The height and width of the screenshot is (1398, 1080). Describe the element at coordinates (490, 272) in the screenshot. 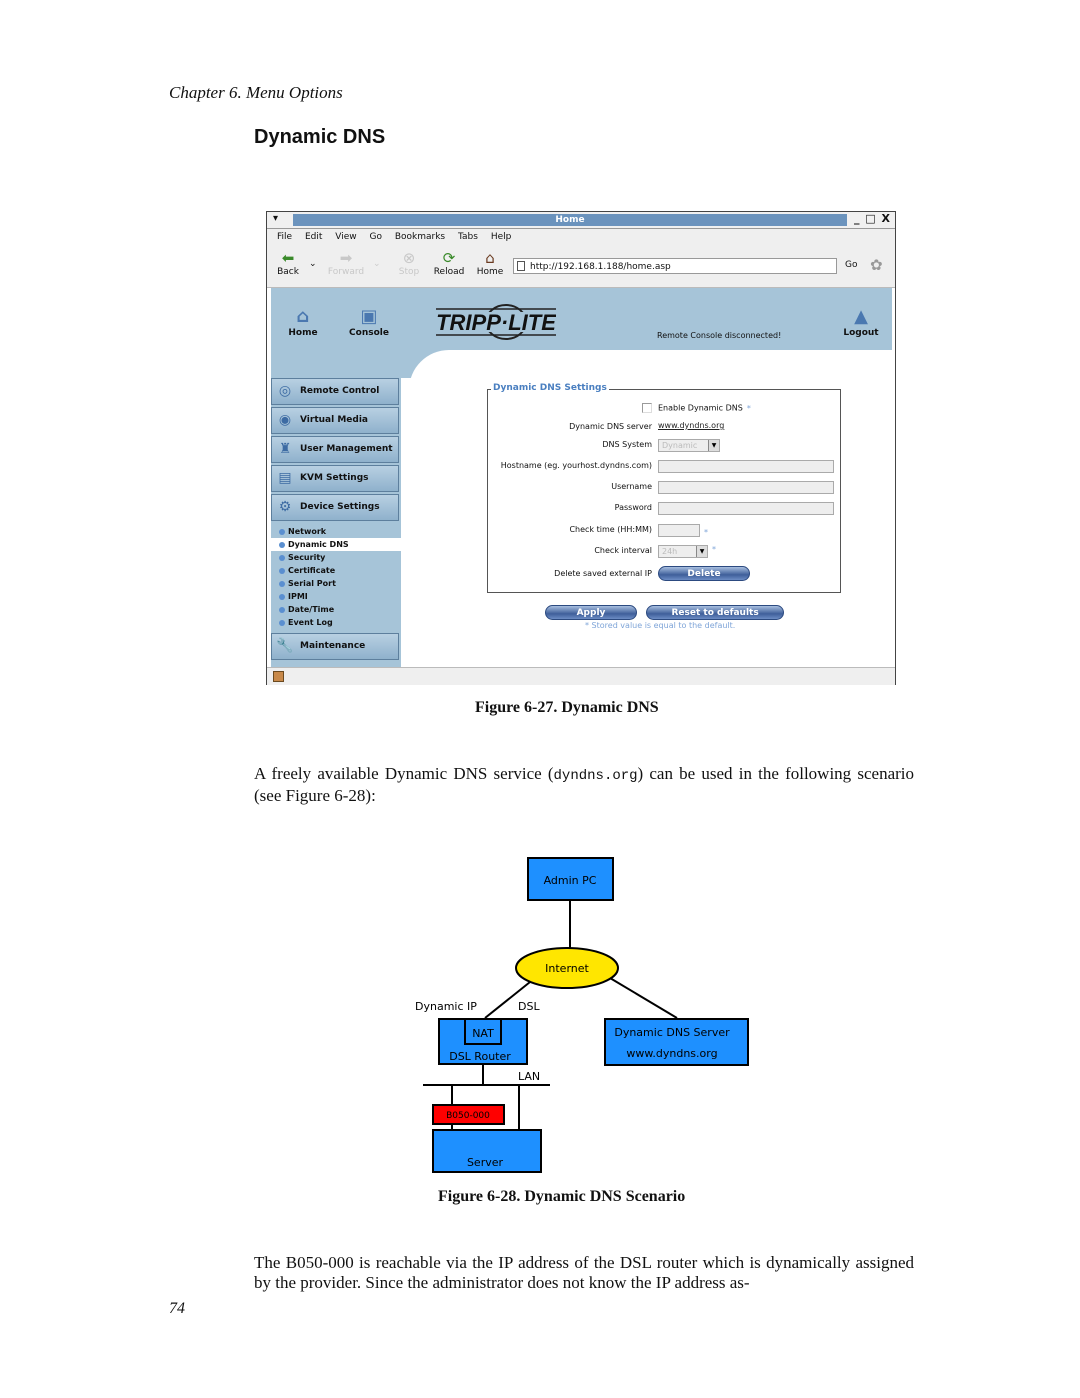

I see `home-label: Home` at that location.